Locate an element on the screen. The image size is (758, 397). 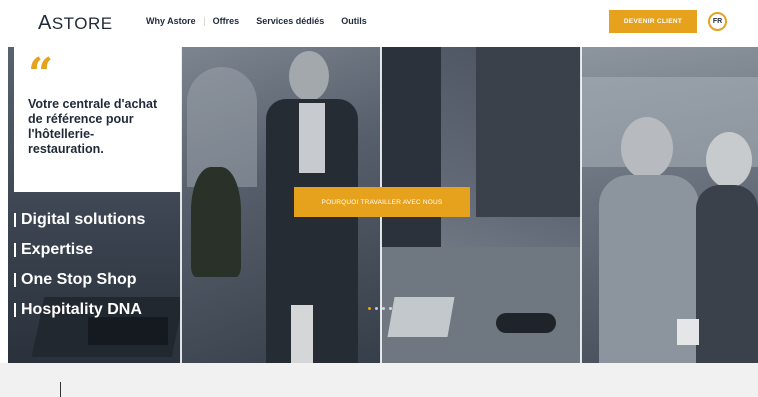
language-switch-icon: FR is located at coordinates (717, 21).